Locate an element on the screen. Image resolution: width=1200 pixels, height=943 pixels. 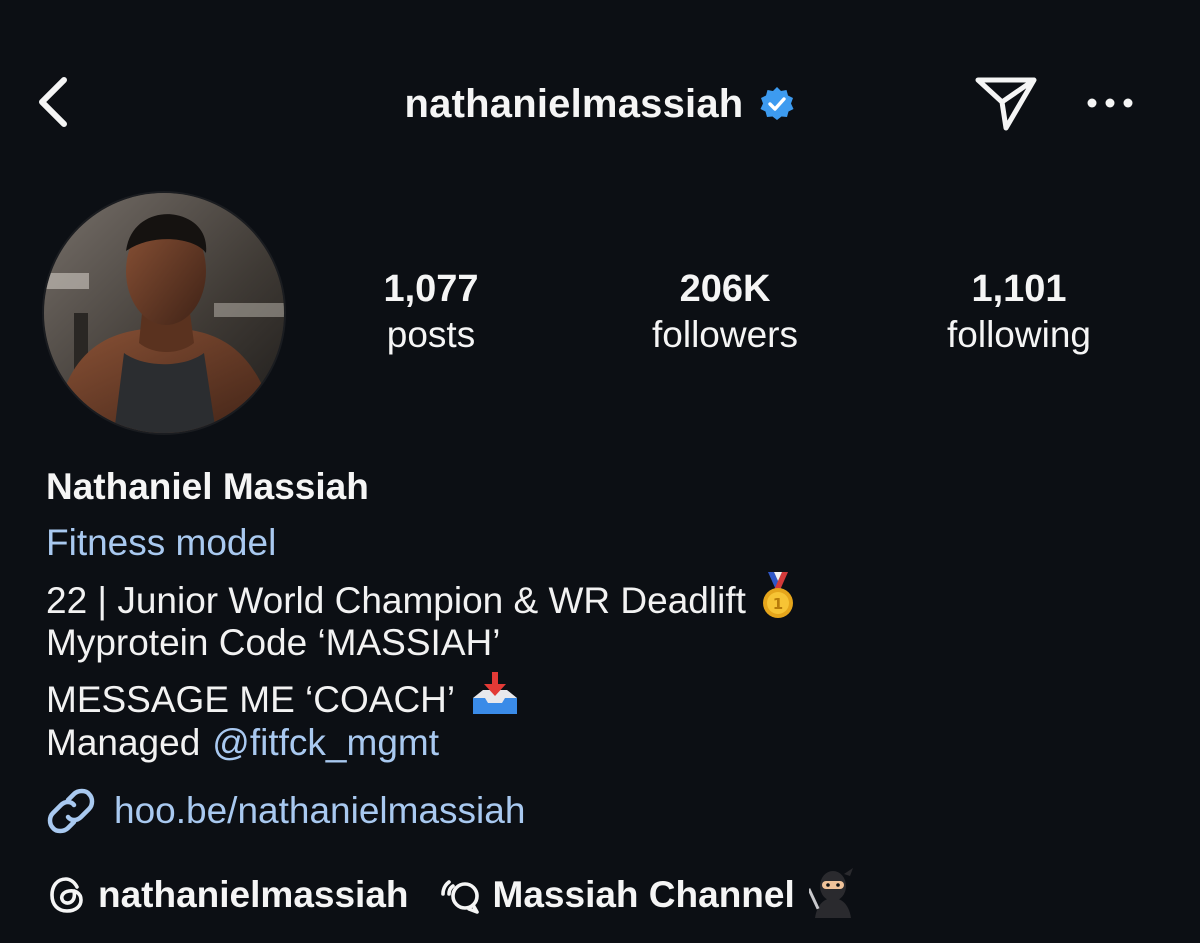
posts-label: posts is located at coordinates (431, 334).